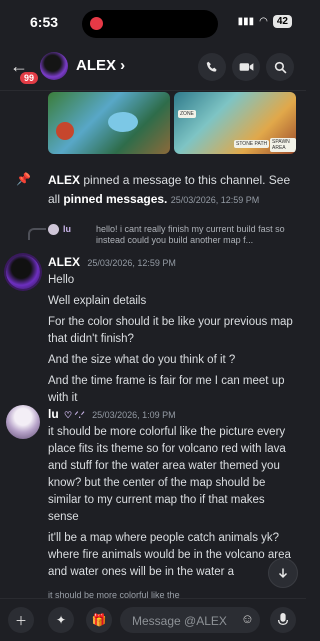  What do you see at coordinates (65, 131) in the screenshot?
I see `character-sprite` at bounding box center [65, 131].